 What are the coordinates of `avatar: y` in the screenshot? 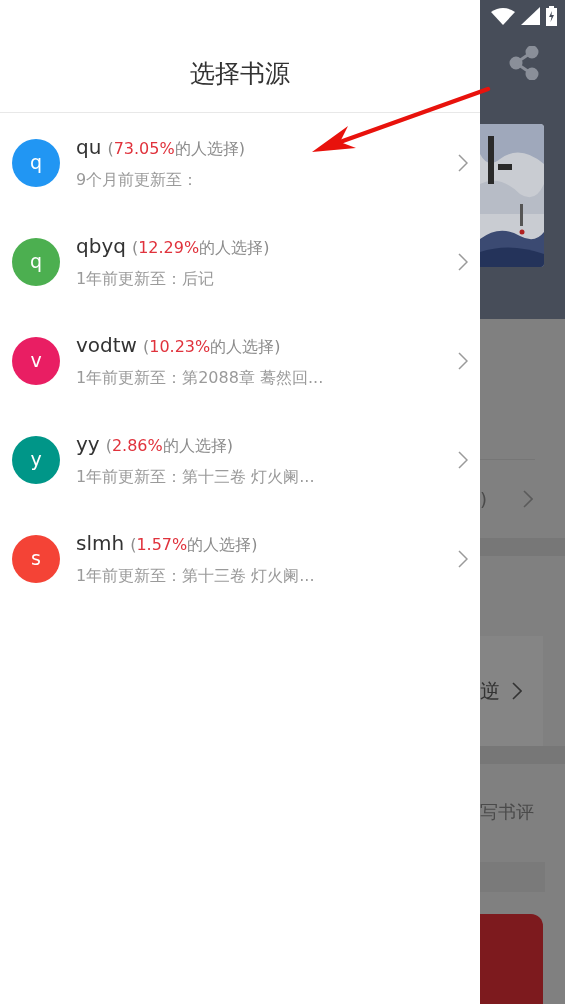 It's located at (36, 459).